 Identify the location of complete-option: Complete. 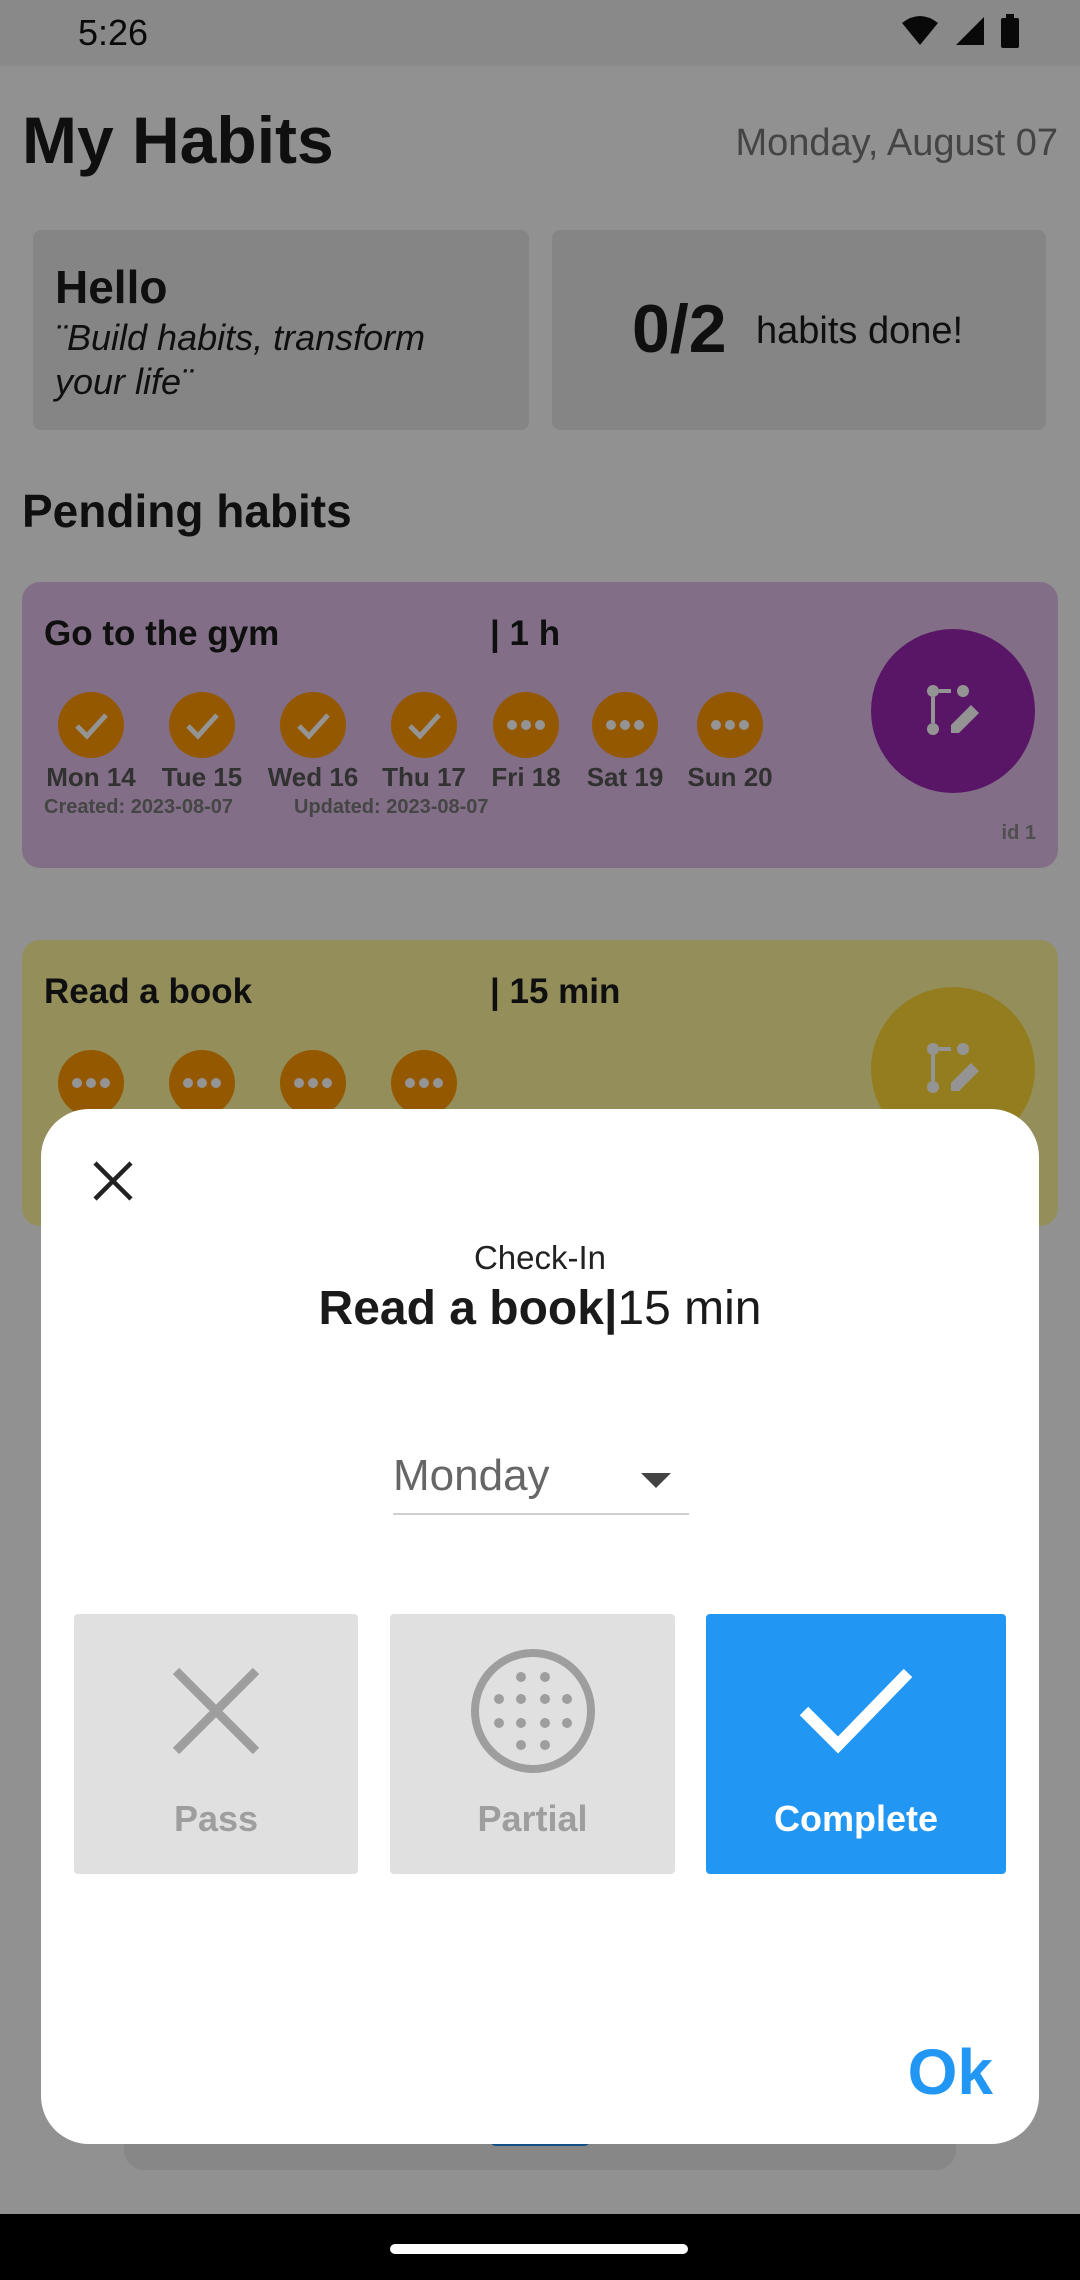
(856, 1744).